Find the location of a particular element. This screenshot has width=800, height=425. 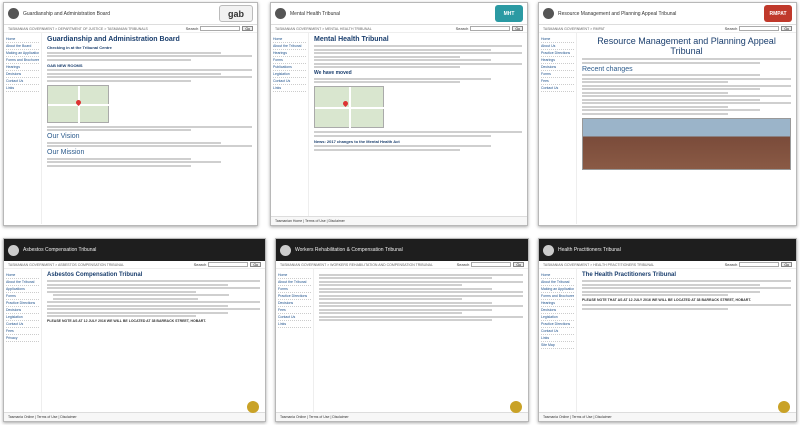

page-title: The Health Practitioners Tribunal is located at coordinates (629, 275).